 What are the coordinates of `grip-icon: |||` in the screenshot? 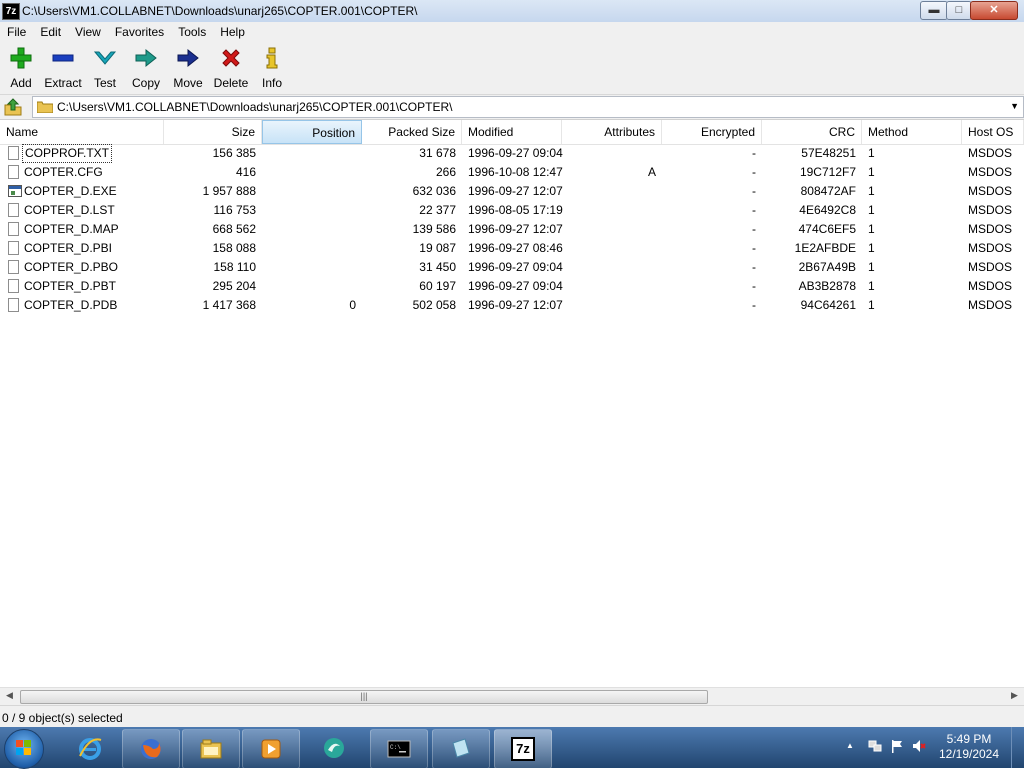 It's located at (364, 696).